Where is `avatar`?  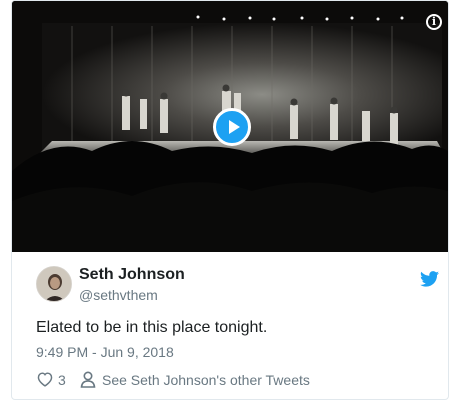 avatar is located at coordinates (54, 284).